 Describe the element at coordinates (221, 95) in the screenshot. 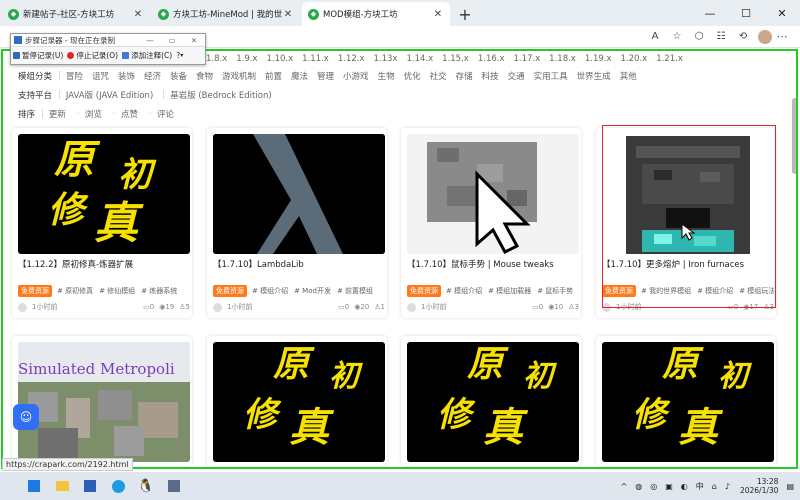

I see `platform-filter-item: 基岩版 (Bedrock Edition)` at that location.